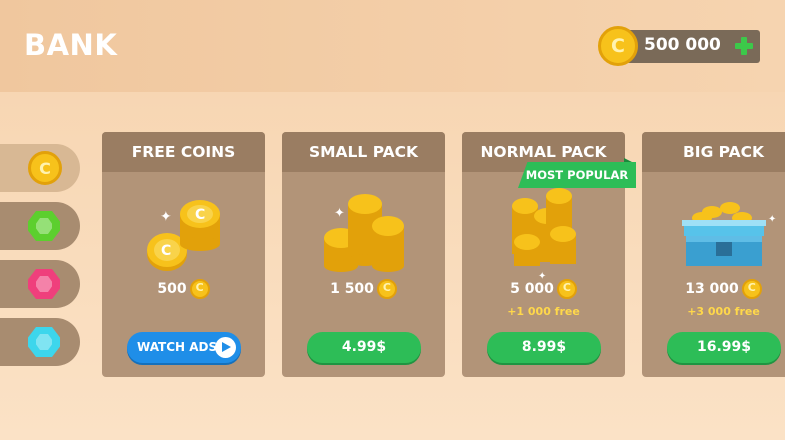  Describe the element at coordinates (184, 347) in the screenshot. I see `watch-ads-button: WATCH ADS` at that location.